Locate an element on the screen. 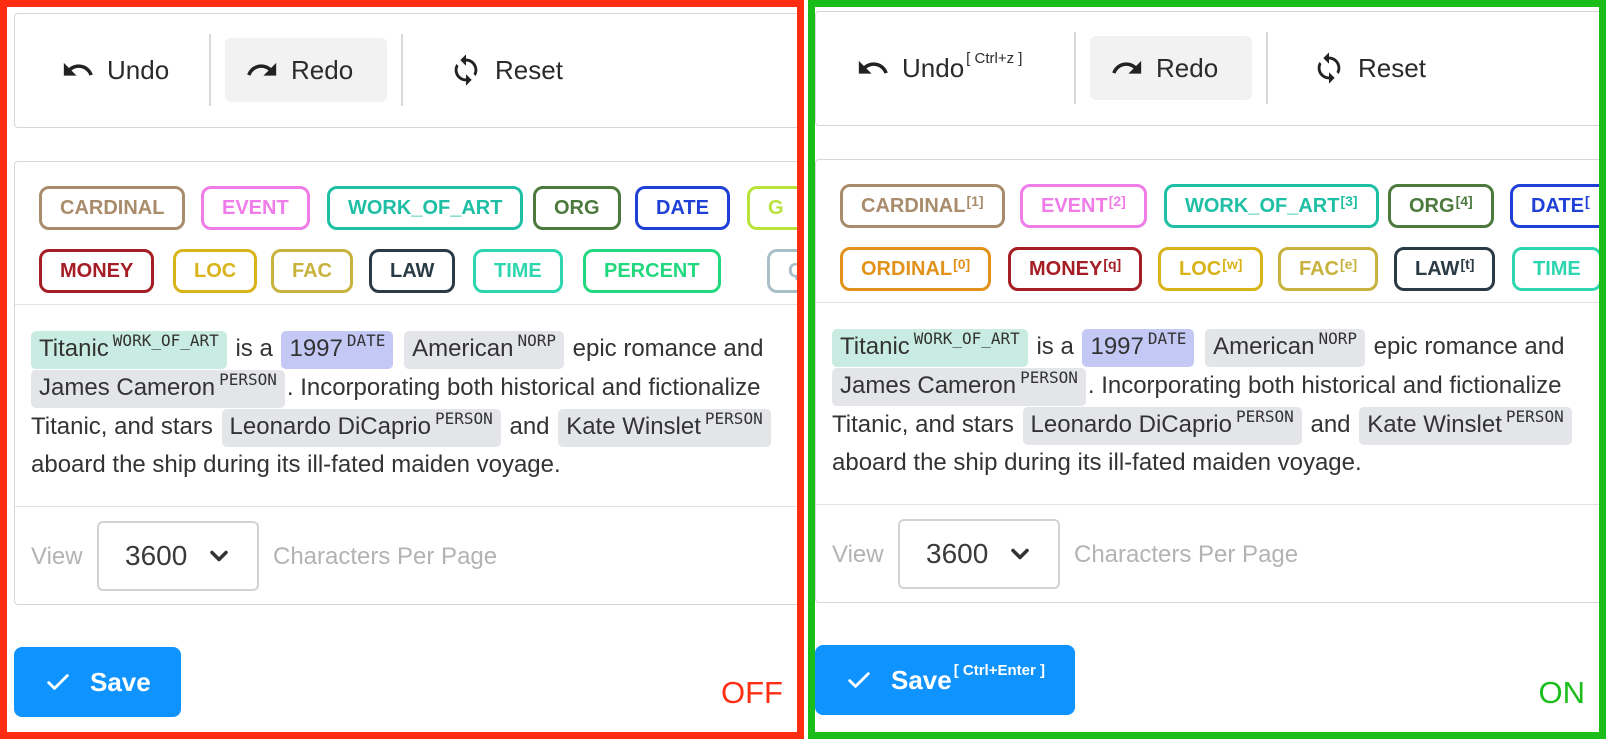  label-chip-g: G is located at coordinates (772, 208).